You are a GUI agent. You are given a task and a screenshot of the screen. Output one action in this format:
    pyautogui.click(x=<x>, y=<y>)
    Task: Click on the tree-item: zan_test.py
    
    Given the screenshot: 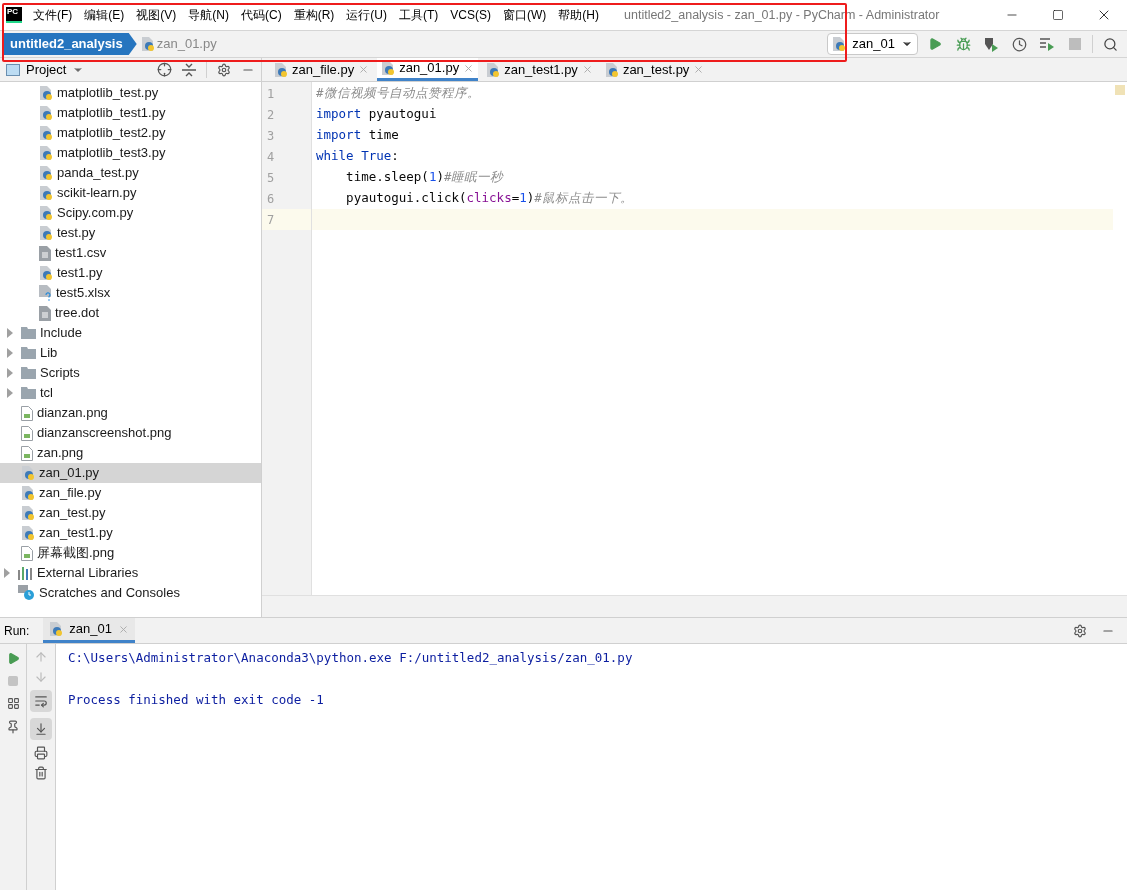 What is the action you would take?
    pyautogui.click(x=130, y=513)
    